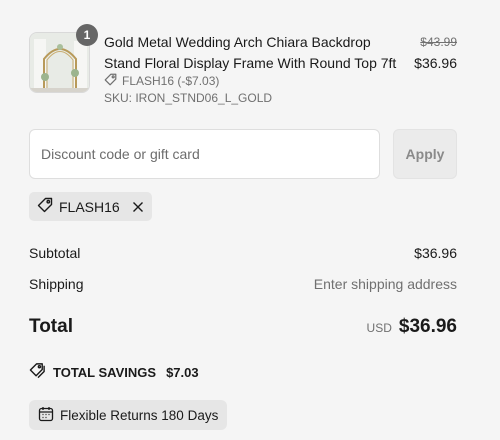 This screenshot has width=500, height=440. I want to click on quantity-badge: 1, so click(87, 35).